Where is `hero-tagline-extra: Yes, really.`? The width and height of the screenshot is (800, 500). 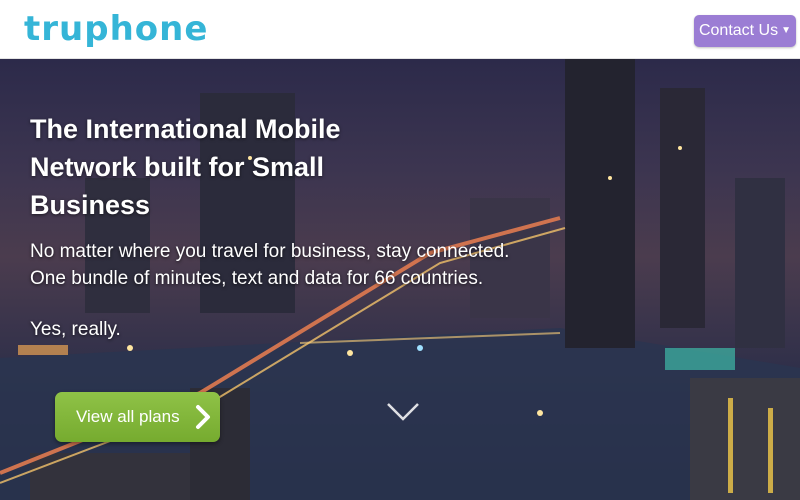 hero-tagline-extra: Yes, really. is located at coordinates (75, 329).